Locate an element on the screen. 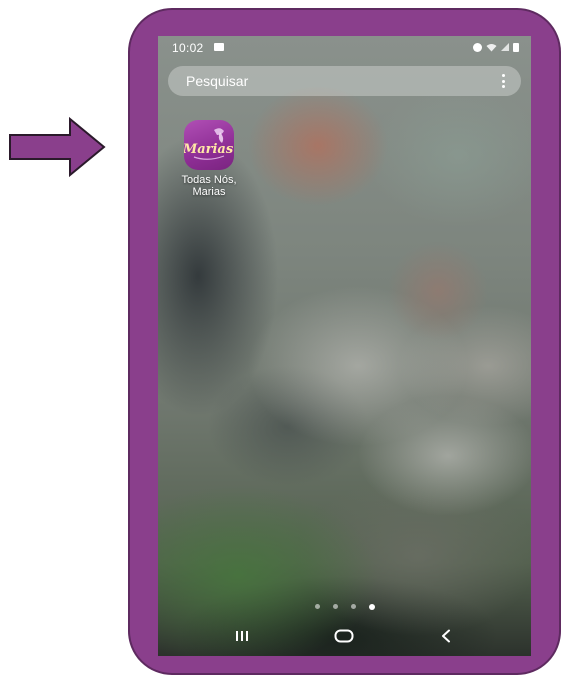  back-icon is located at coordinates (446, 636).